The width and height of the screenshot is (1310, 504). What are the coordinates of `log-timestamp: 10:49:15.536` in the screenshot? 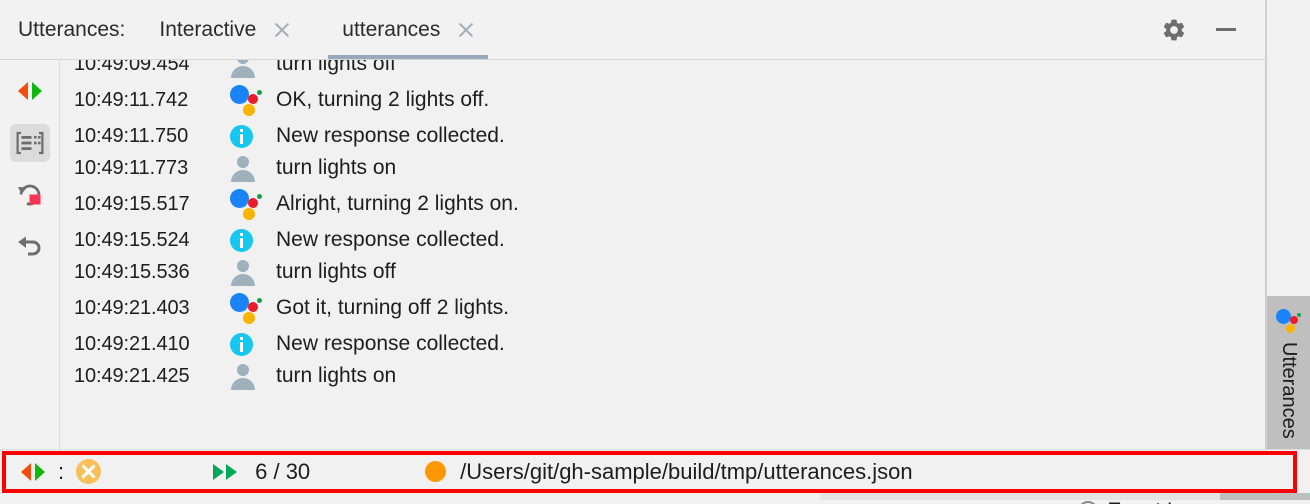 It's located at (132, 271).